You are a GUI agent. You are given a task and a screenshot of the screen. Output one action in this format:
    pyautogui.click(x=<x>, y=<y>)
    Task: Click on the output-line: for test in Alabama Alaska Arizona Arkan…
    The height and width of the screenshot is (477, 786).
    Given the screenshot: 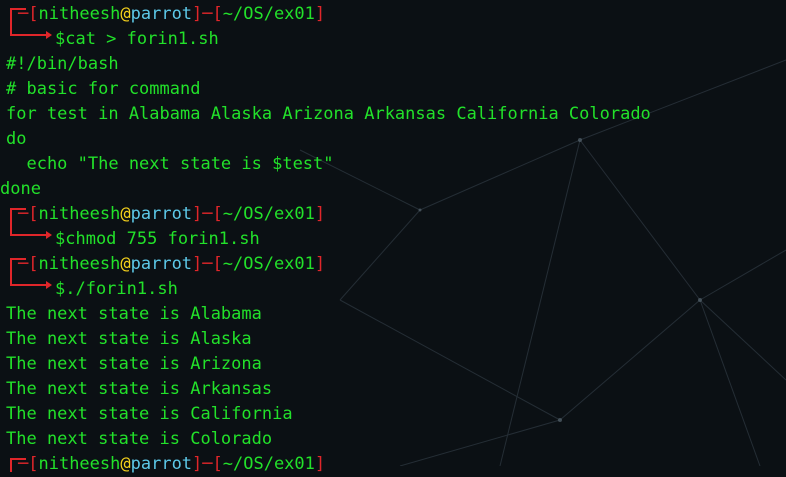 What is the action you would take?
    pyautogui.click(x=328, y=114)
    